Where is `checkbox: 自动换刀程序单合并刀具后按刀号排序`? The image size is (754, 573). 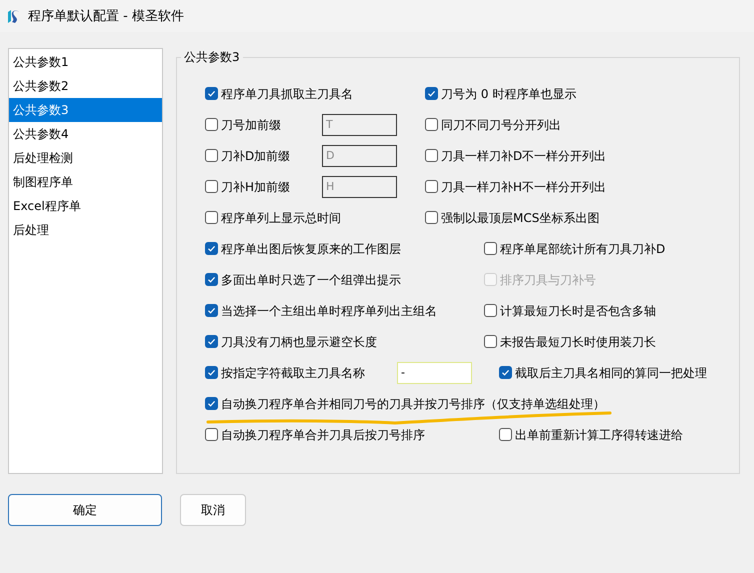
checkbox: 自动换刀程序单合并刀具后按刀号排序 is located at coordinates (315, 435).